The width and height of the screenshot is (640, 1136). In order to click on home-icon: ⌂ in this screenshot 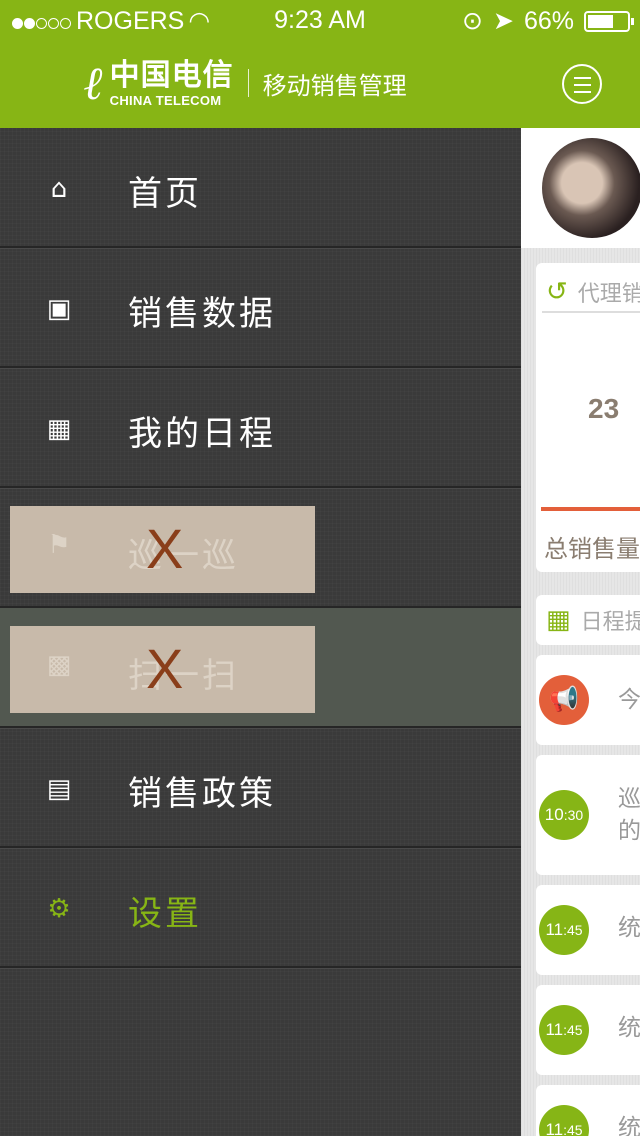, I will do `click(59, 189)`.